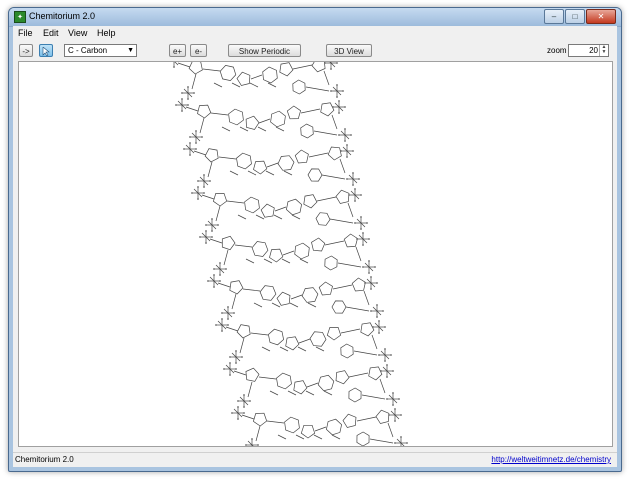 The height and width of the screenshot is (480, 630). Describe the element at coordinates (25, 33) in the screenshot. I see `menu-file: File` at that location.